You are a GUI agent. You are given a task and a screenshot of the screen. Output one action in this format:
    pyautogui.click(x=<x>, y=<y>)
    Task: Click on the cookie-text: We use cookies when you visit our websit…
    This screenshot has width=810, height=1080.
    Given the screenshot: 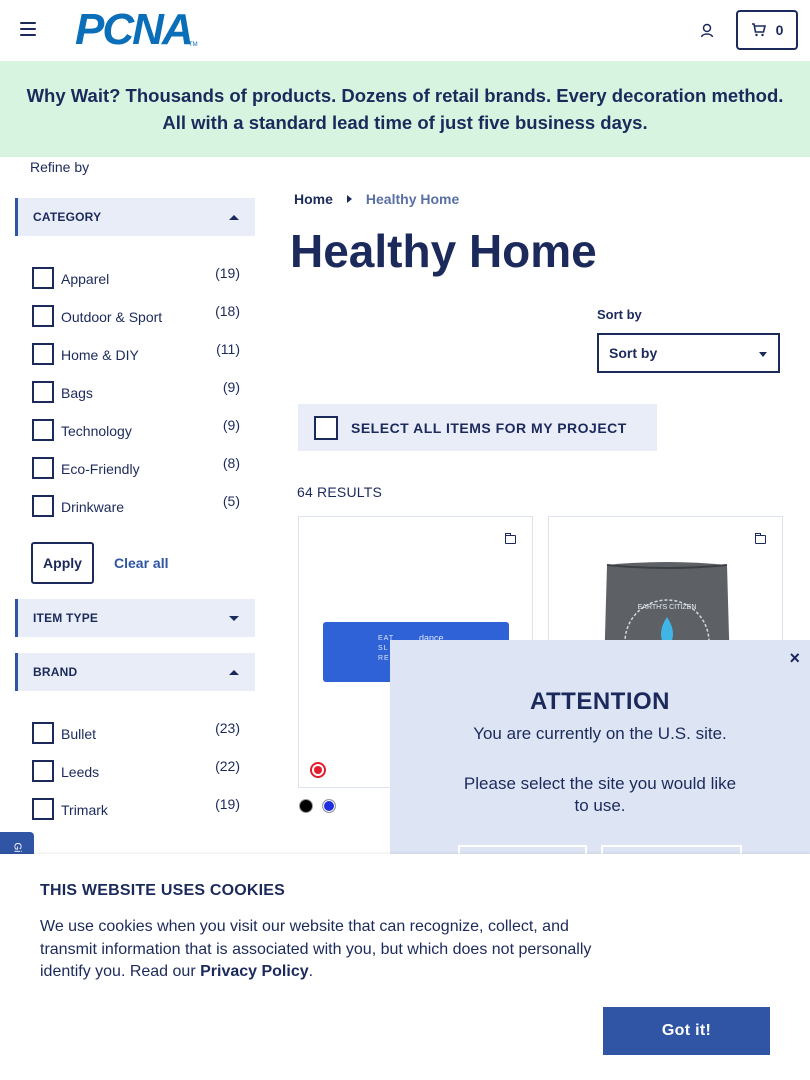 What is the action you would take?
    pyautogui.click(x=316, y=949)
    